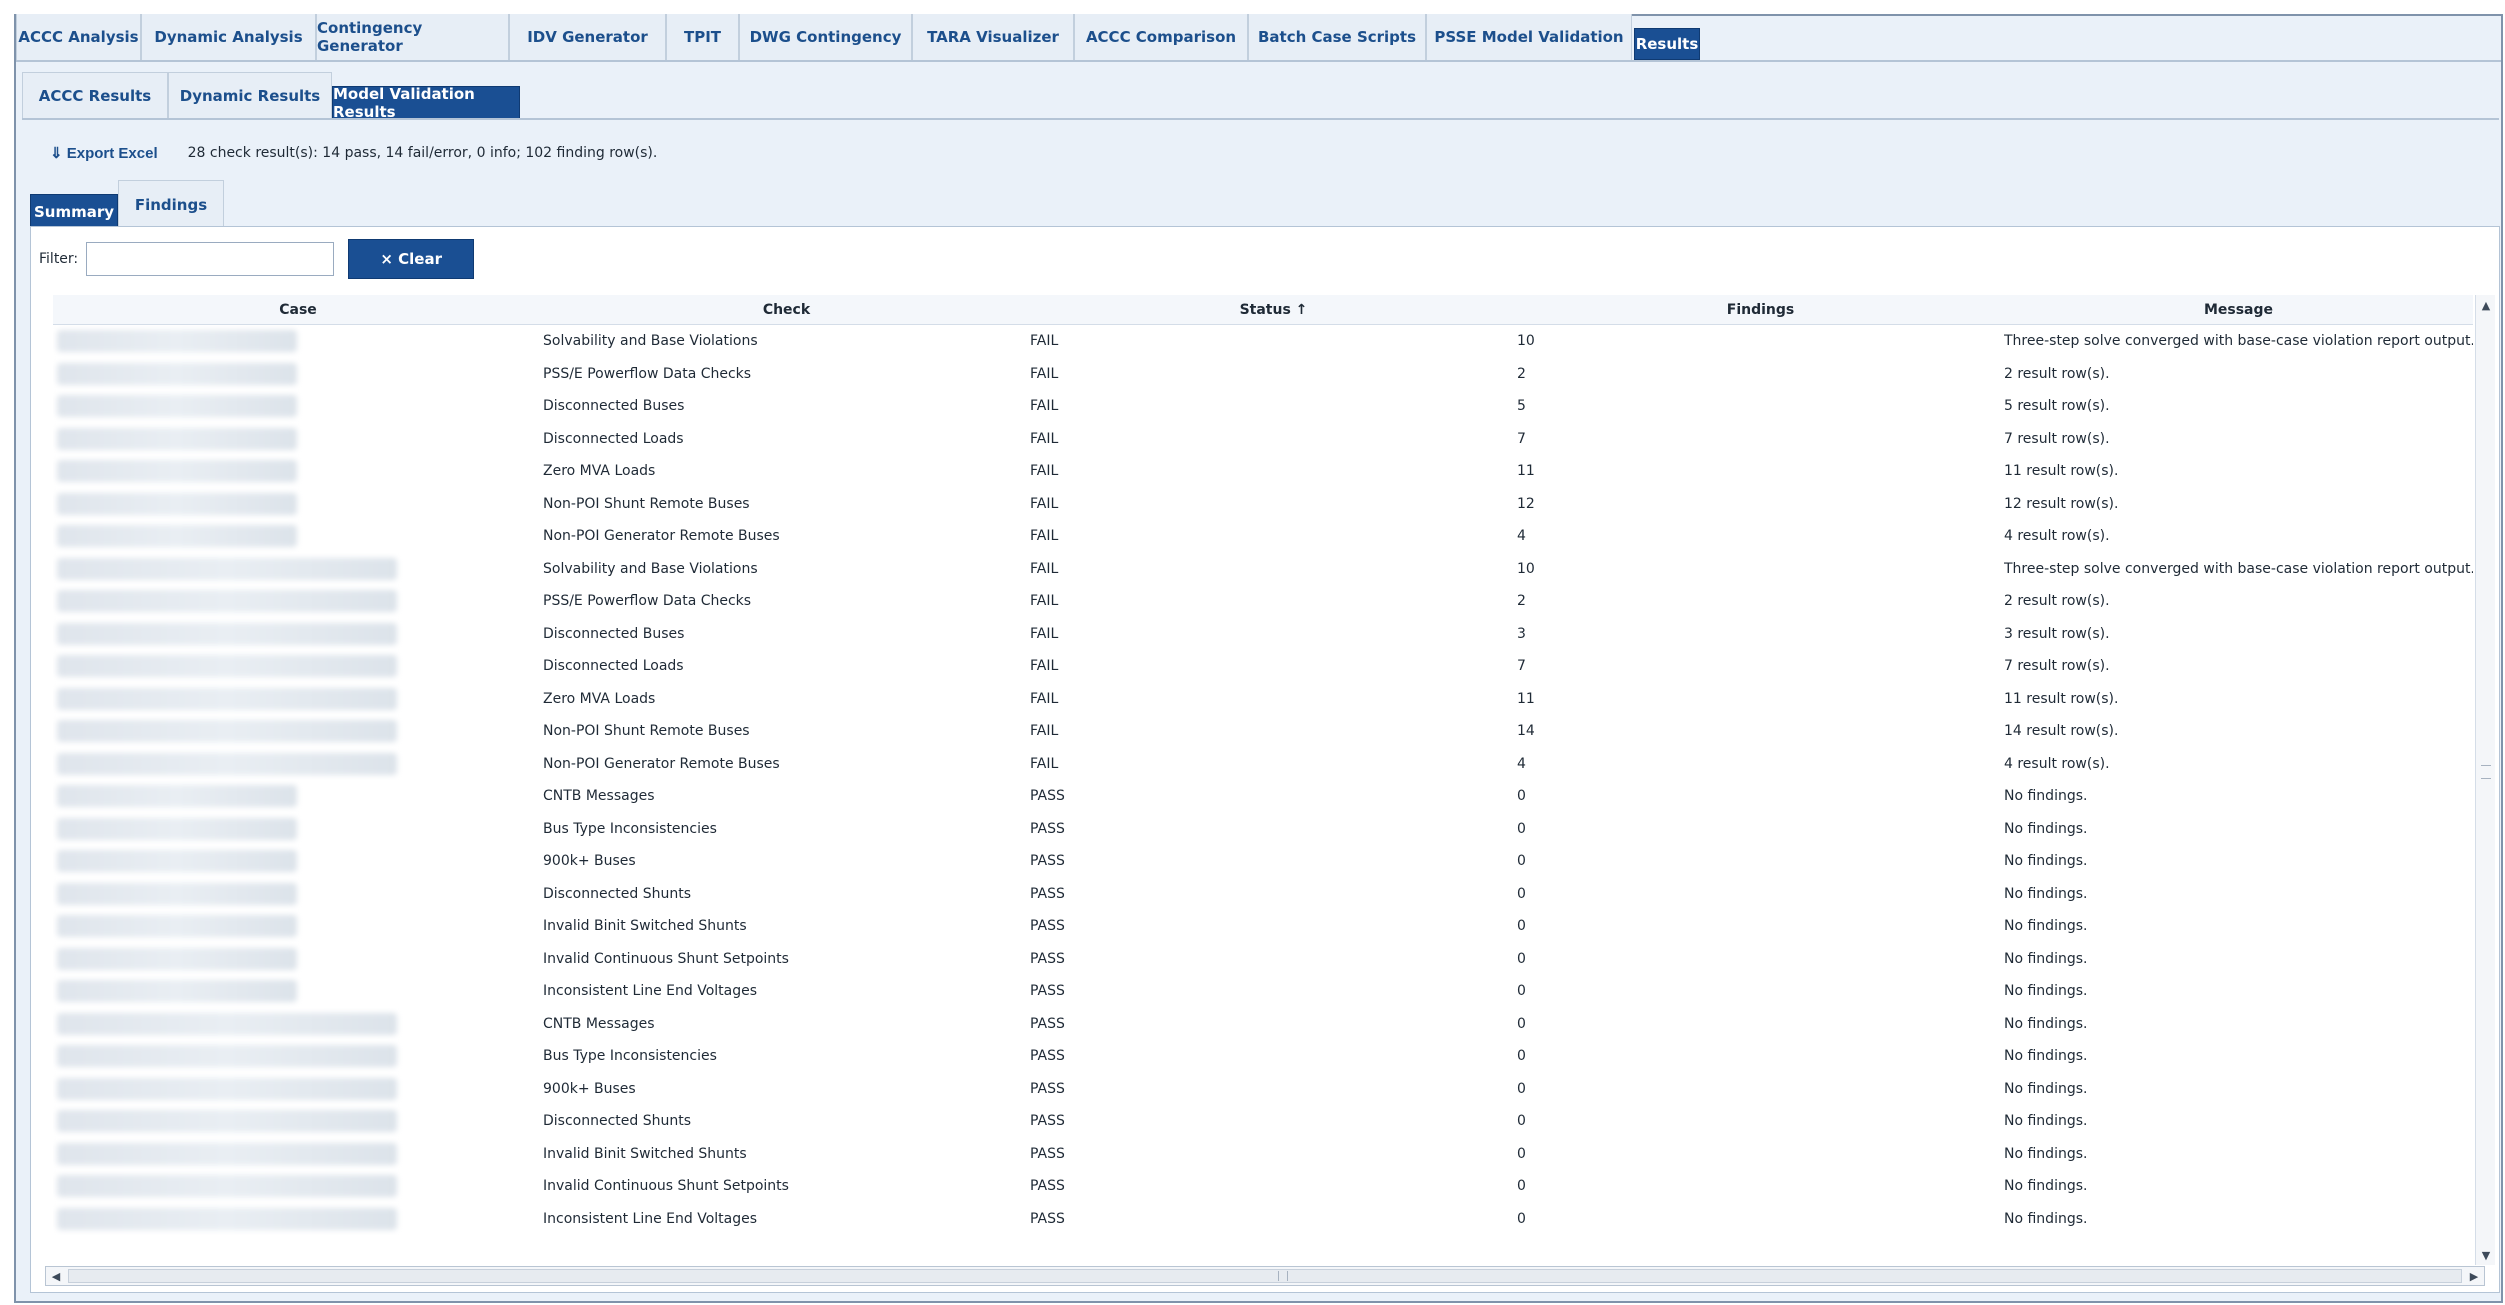 The height and width of the screenshot is (1305, 2505). What do you see at coordinates (210, 259) in the screenshot?
I see `filter-input` at bounding box center [210, 259].